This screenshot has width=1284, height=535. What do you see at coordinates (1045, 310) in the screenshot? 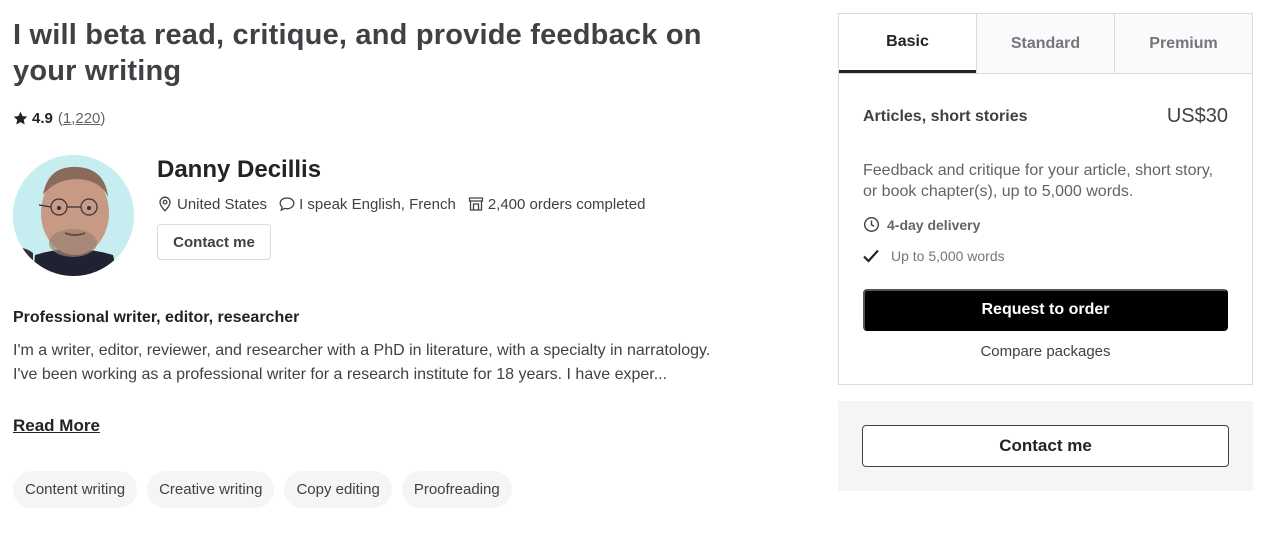
I see `request-to-order-button: Request to order` at bounding box center [1045, 310].